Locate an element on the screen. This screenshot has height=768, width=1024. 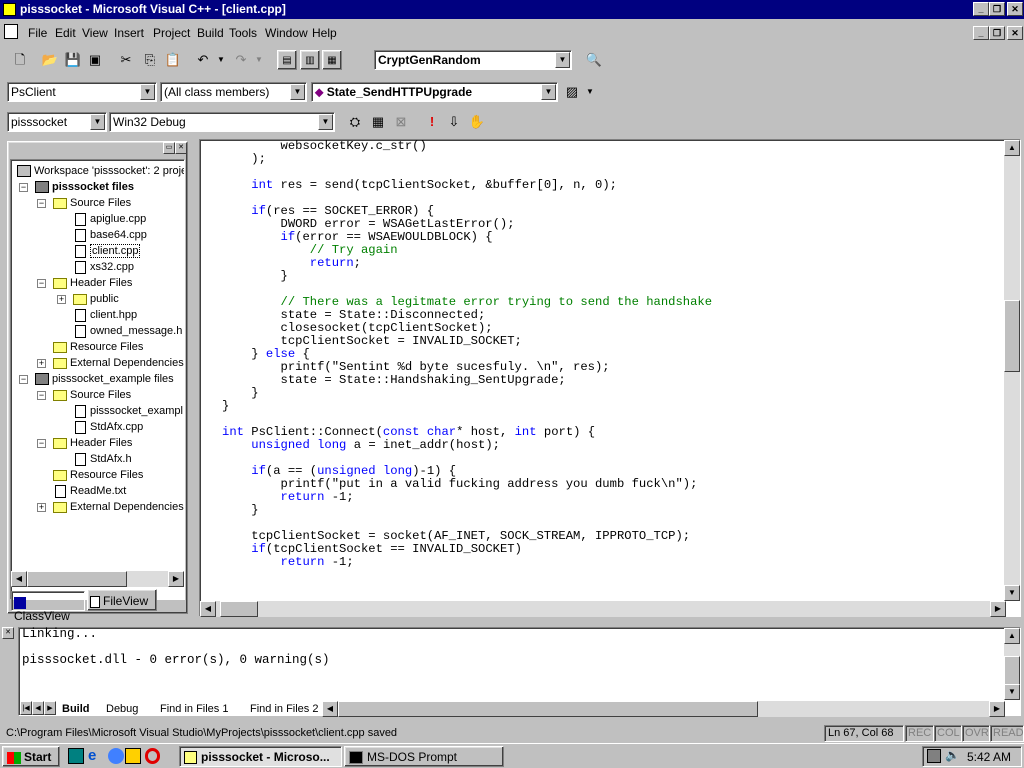
opera-icon is located at coordinates (152, 756).